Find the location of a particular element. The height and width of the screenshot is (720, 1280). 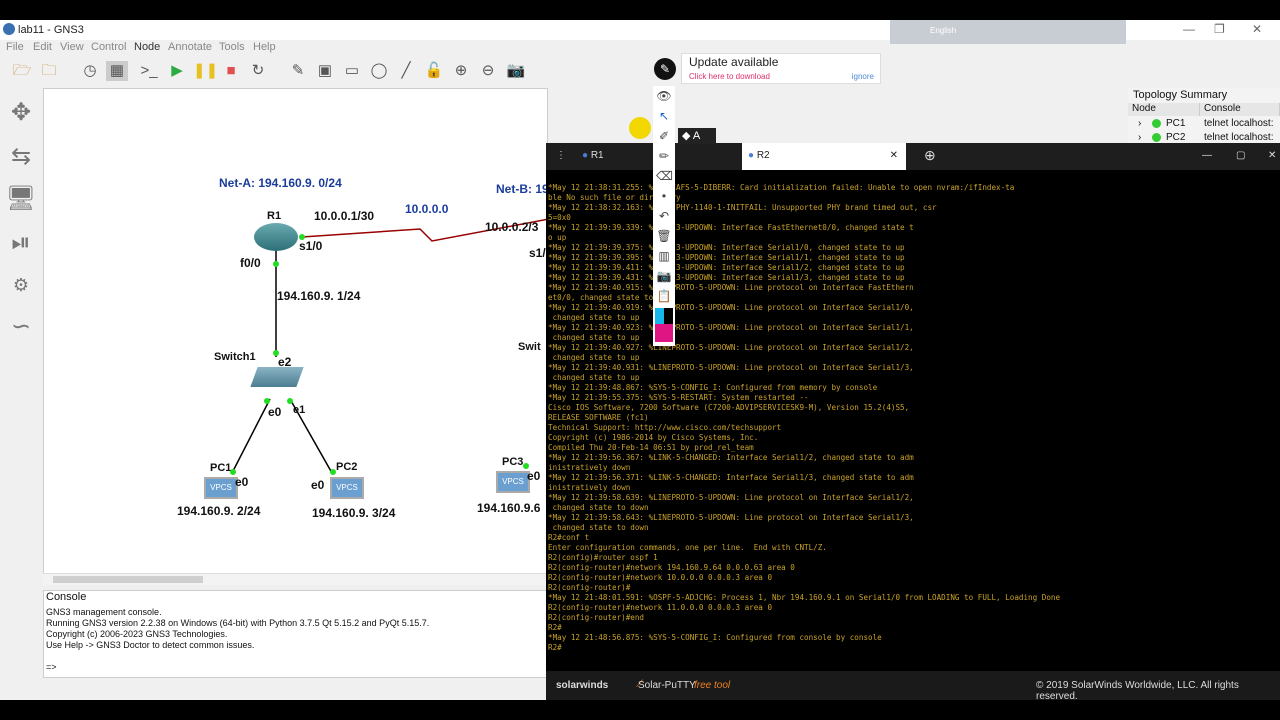

tab-r2: ● R2 ✕ is located at coordinates (824, 156).